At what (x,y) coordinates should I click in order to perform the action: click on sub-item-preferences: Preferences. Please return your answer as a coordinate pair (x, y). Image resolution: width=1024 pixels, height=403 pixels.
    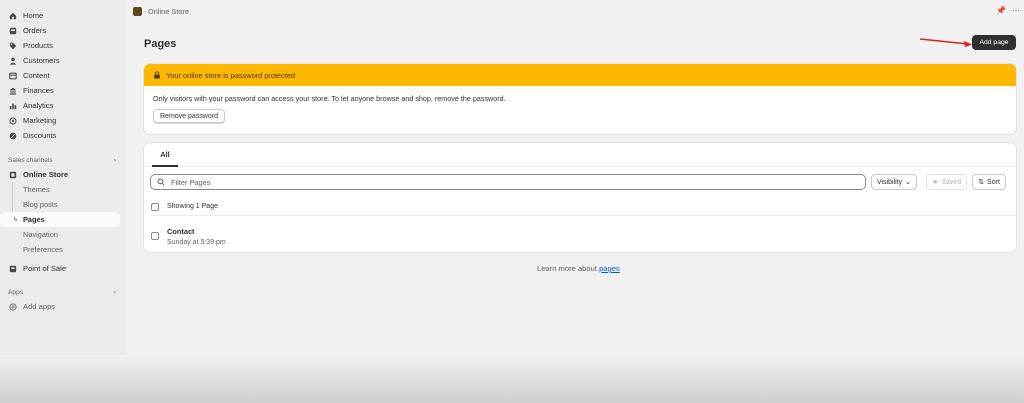
    Looking at the image, I should click on (63, 249).